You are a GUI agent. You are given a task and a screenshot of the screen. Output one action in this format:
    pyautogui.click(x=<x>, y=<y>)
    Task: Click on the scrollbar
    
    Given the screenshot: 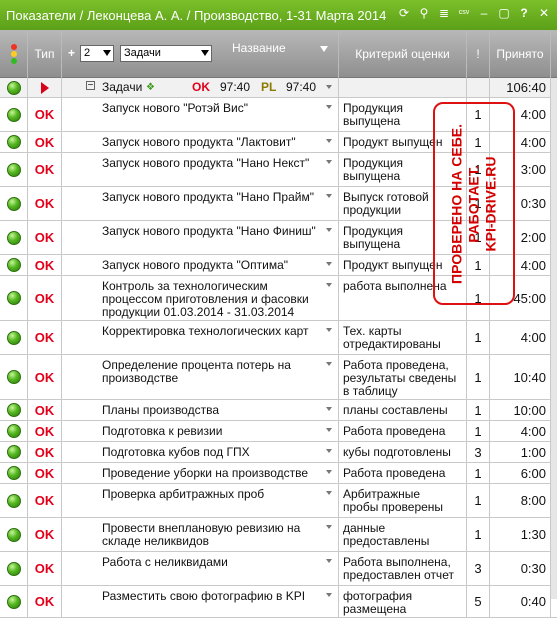 What is the action you would take?
    pyautogui.click(x=554, y=338)
    